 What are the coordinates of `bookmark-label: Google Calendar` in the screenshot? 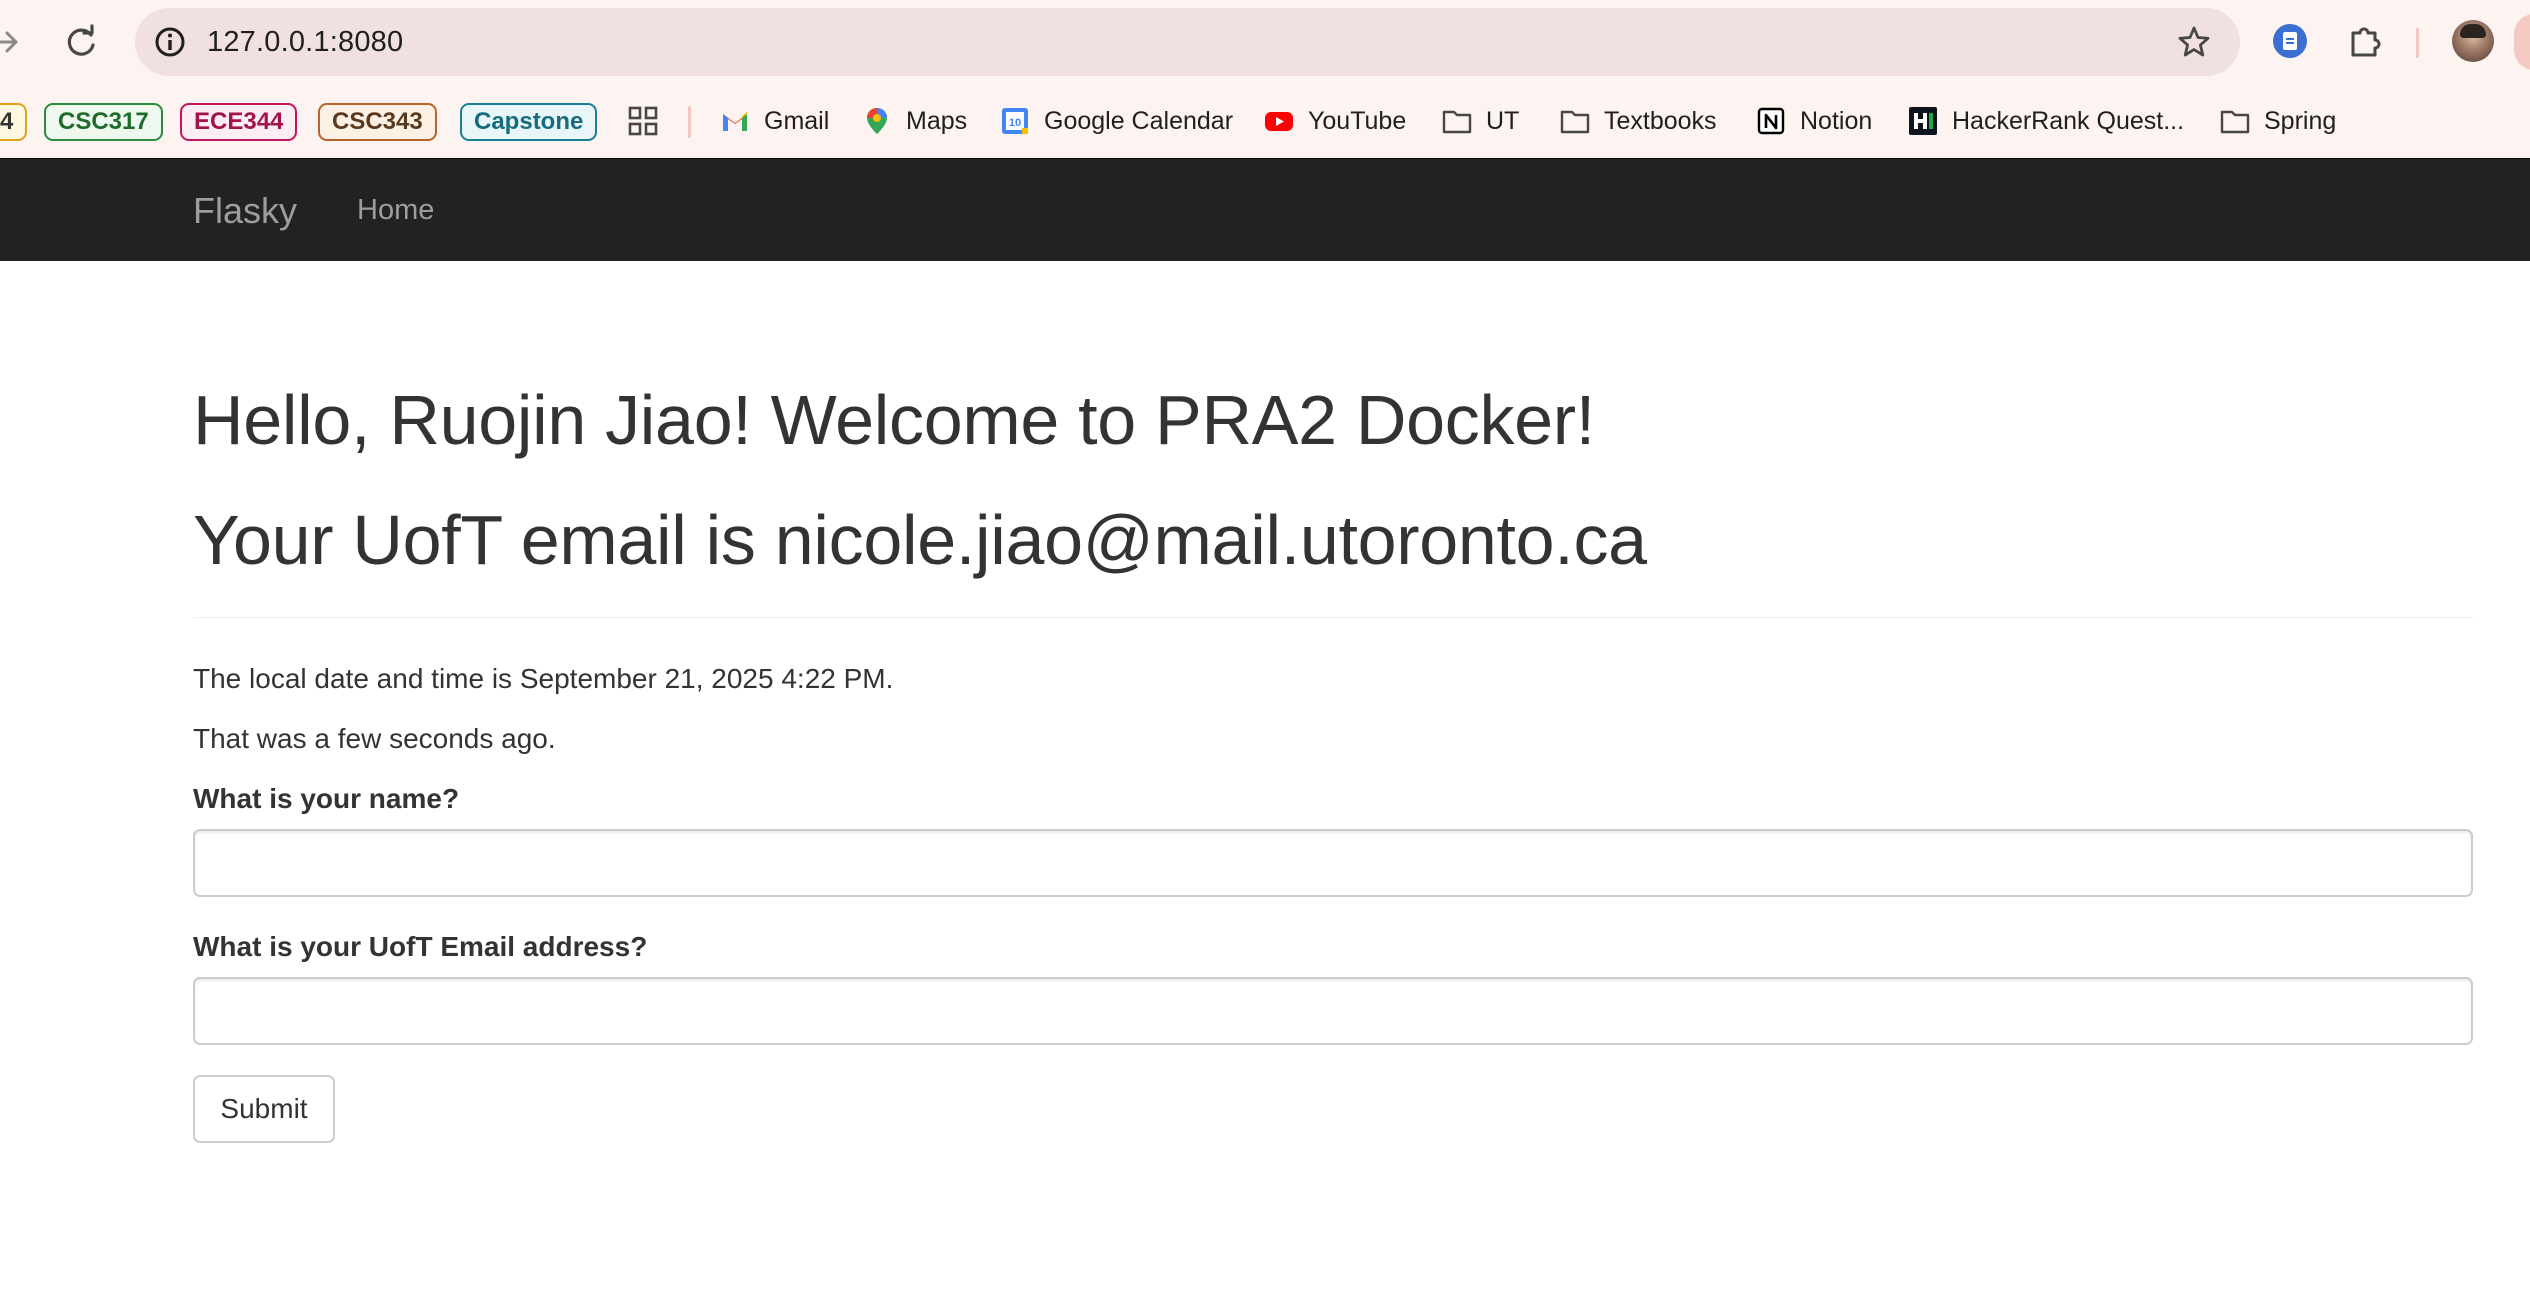 It's located at (1139, 120).